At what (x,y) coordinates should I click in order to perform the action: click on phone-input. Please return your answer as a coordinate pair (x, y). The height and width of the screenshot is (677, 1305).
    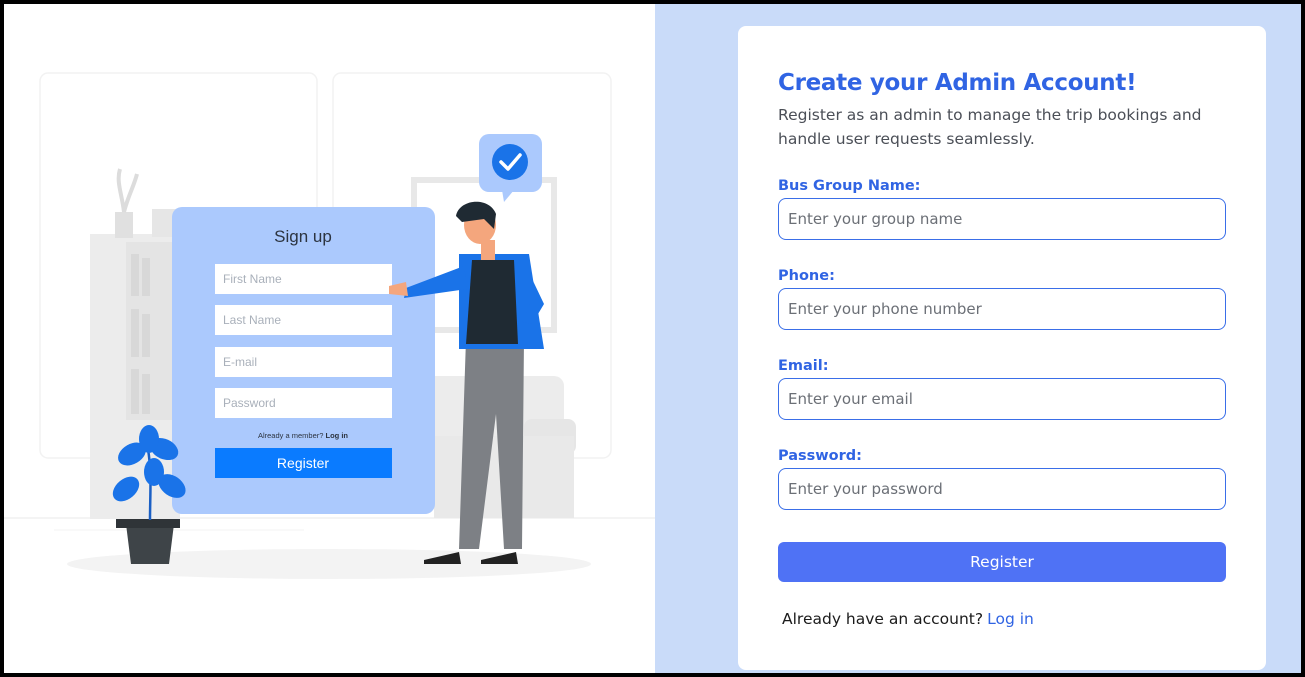
    Looking at the image, I should click on (1002, 309).